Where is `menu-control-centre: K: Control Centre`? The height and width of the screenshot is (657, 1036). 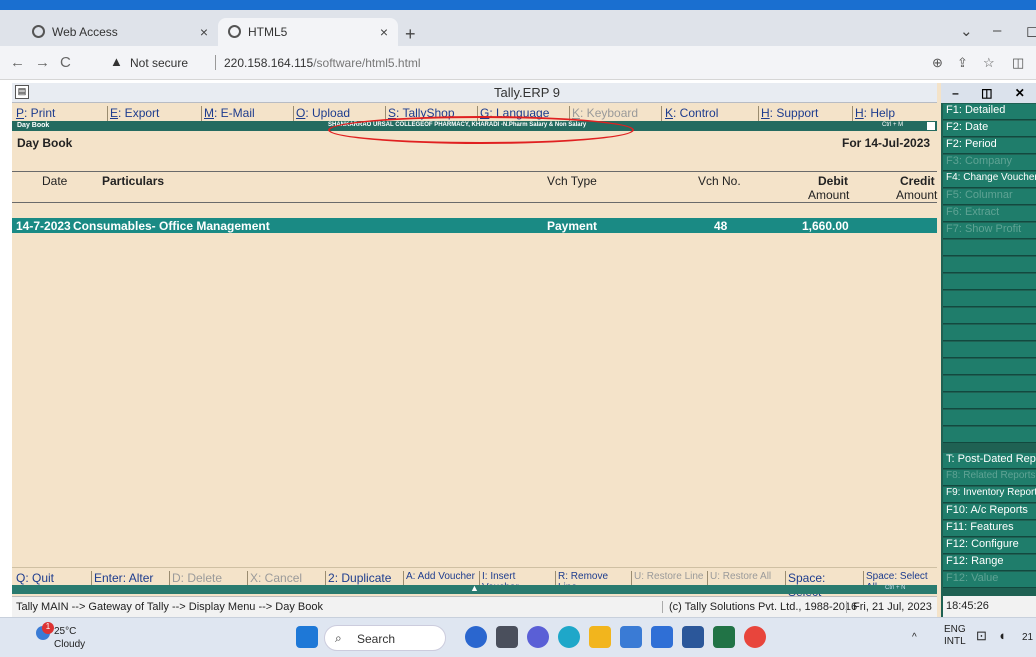 menu-control-centre: K: Control Centre is located at coordinates (712, 120).